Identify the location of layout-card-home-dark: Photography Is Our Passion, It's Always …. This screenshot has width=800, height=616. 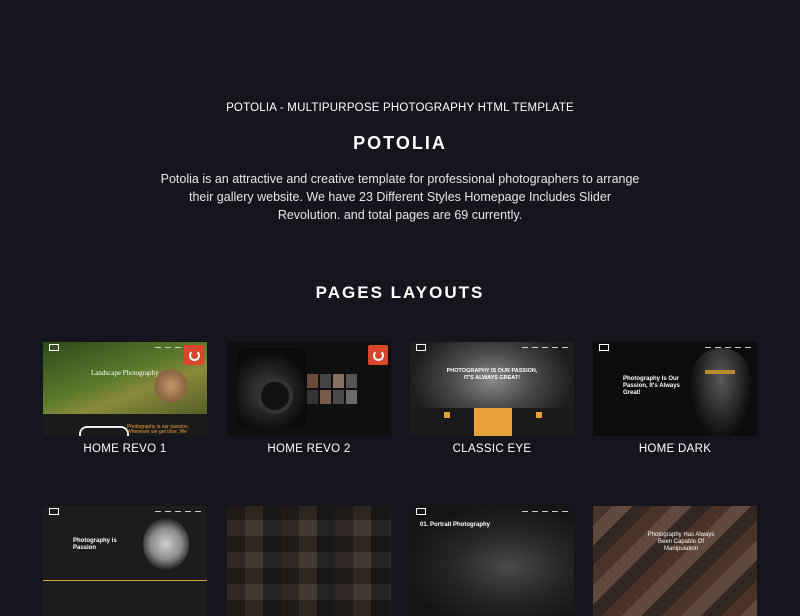
(675, 398).